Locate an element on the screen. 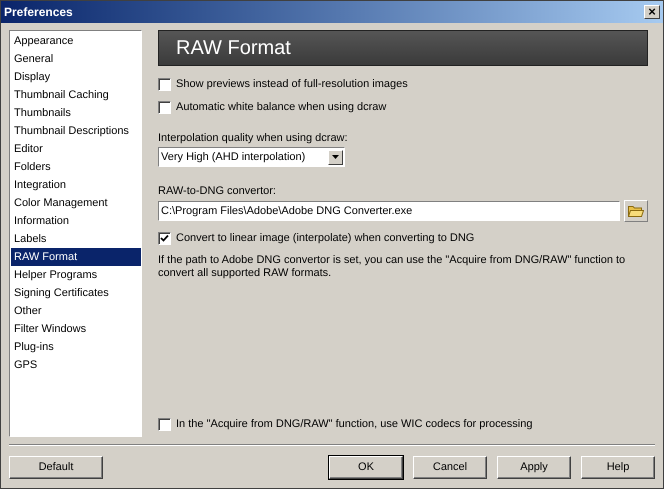 The height and width of the screenshot is (489, 664). path-field: C:\Program Files\Adobe\Adobe DNG Converter.exe is located at coordinates (389, 211).